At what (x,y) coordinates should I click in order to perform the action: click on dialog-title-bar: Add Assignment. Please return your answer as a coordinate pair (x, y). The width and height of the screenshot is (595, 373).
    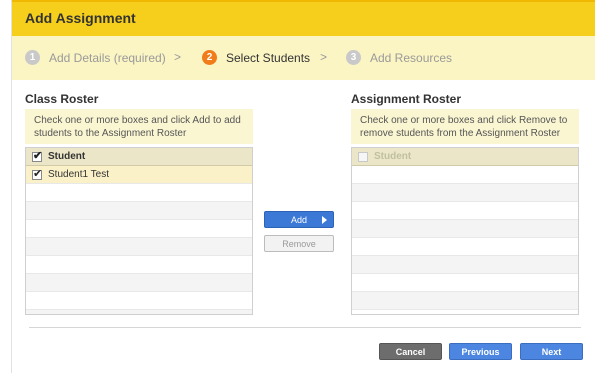
    Looking at the image, I should click on (303, 18).